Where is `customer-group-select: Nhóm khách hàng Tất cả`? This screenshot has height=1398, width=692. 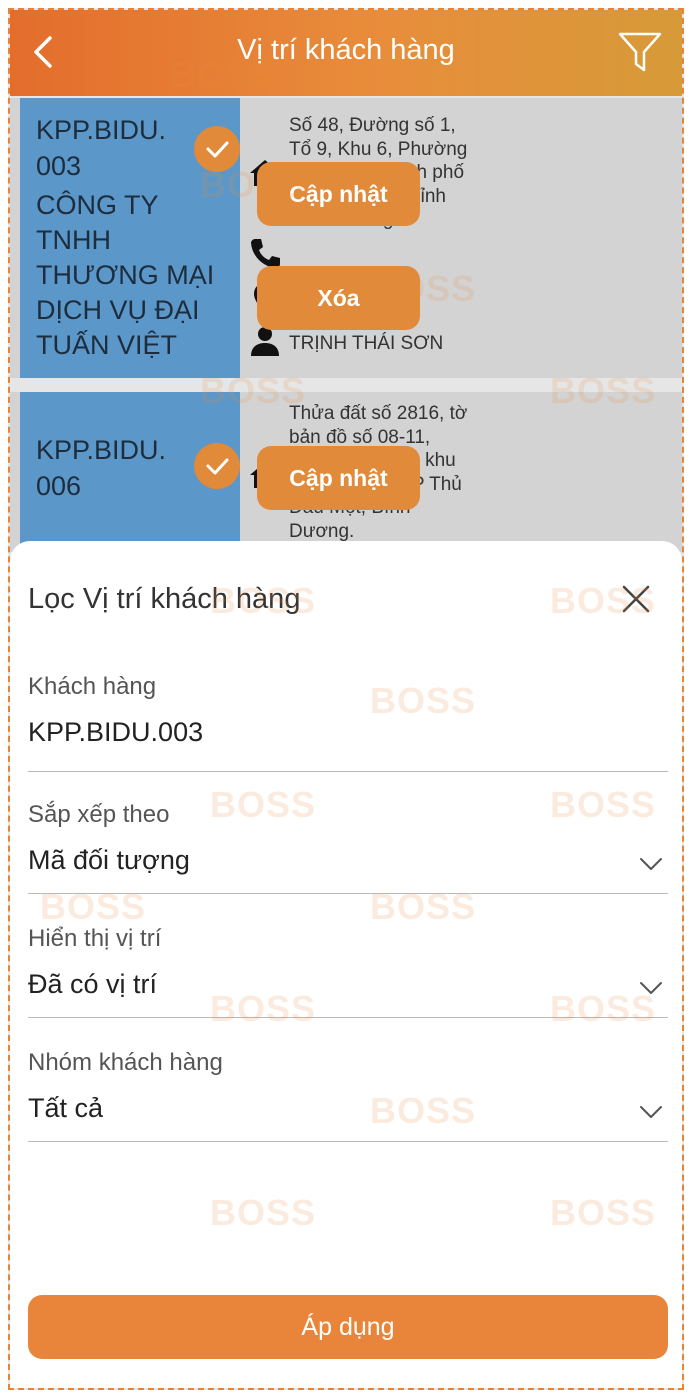 customer-group-select: Nhóm khách hàng Tất cả is located at coordinates (348, 1095).